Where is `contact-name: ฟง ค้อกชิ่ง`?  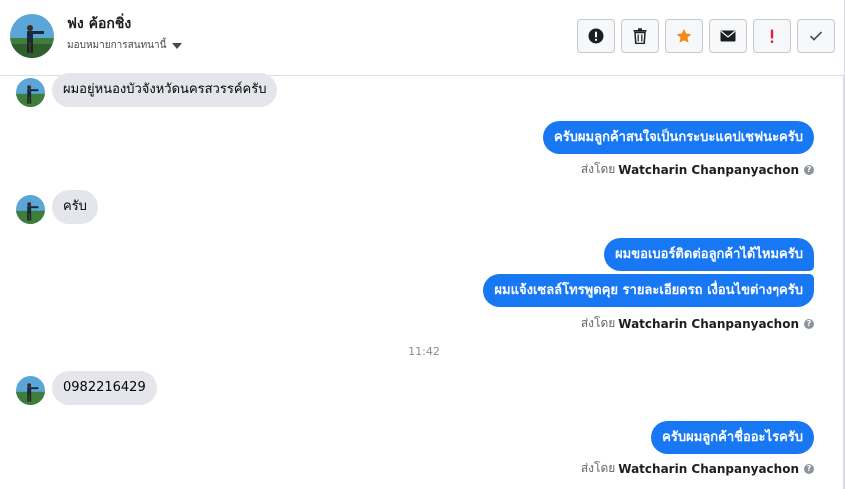
contact-name: ฟง ค้อกชิ่ง is located at coordinates (99, 24).